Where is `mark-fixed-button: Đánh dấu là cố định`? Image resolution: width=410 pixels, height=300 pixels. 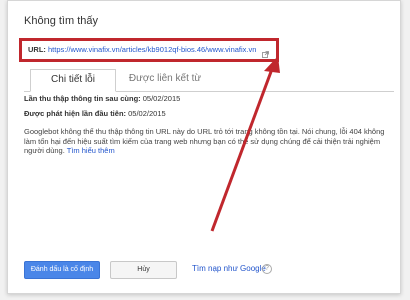 mark-fixed-button: Đánh dấu là cố định is located at coordinates (62, 270).